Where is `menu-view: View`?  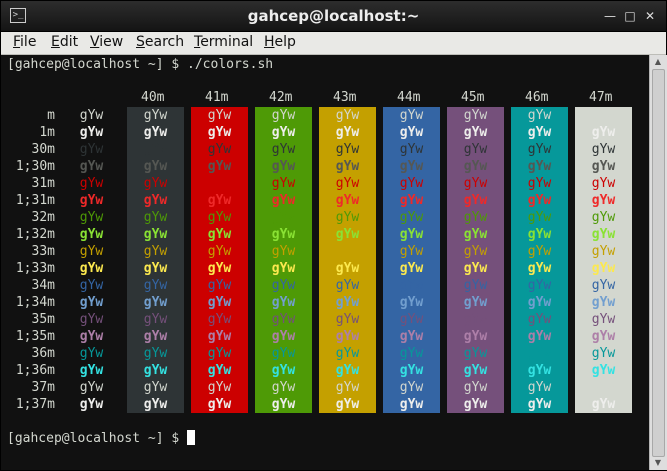 menu-view: View is located at coordinates (106, 42).